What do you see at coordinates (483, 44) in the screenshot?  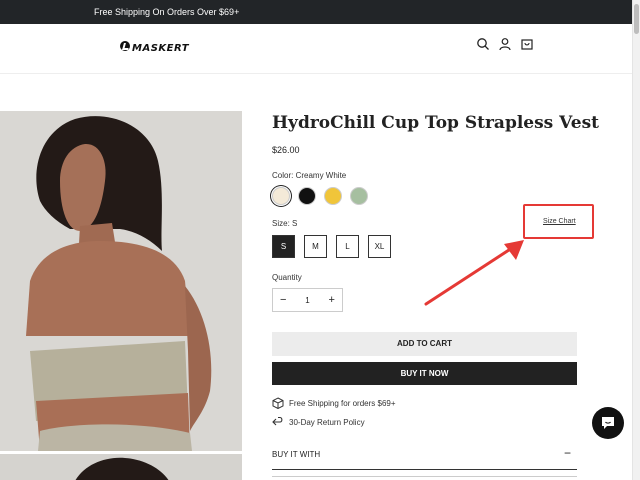 I see `search-icon` at bounding box center [483, 44].